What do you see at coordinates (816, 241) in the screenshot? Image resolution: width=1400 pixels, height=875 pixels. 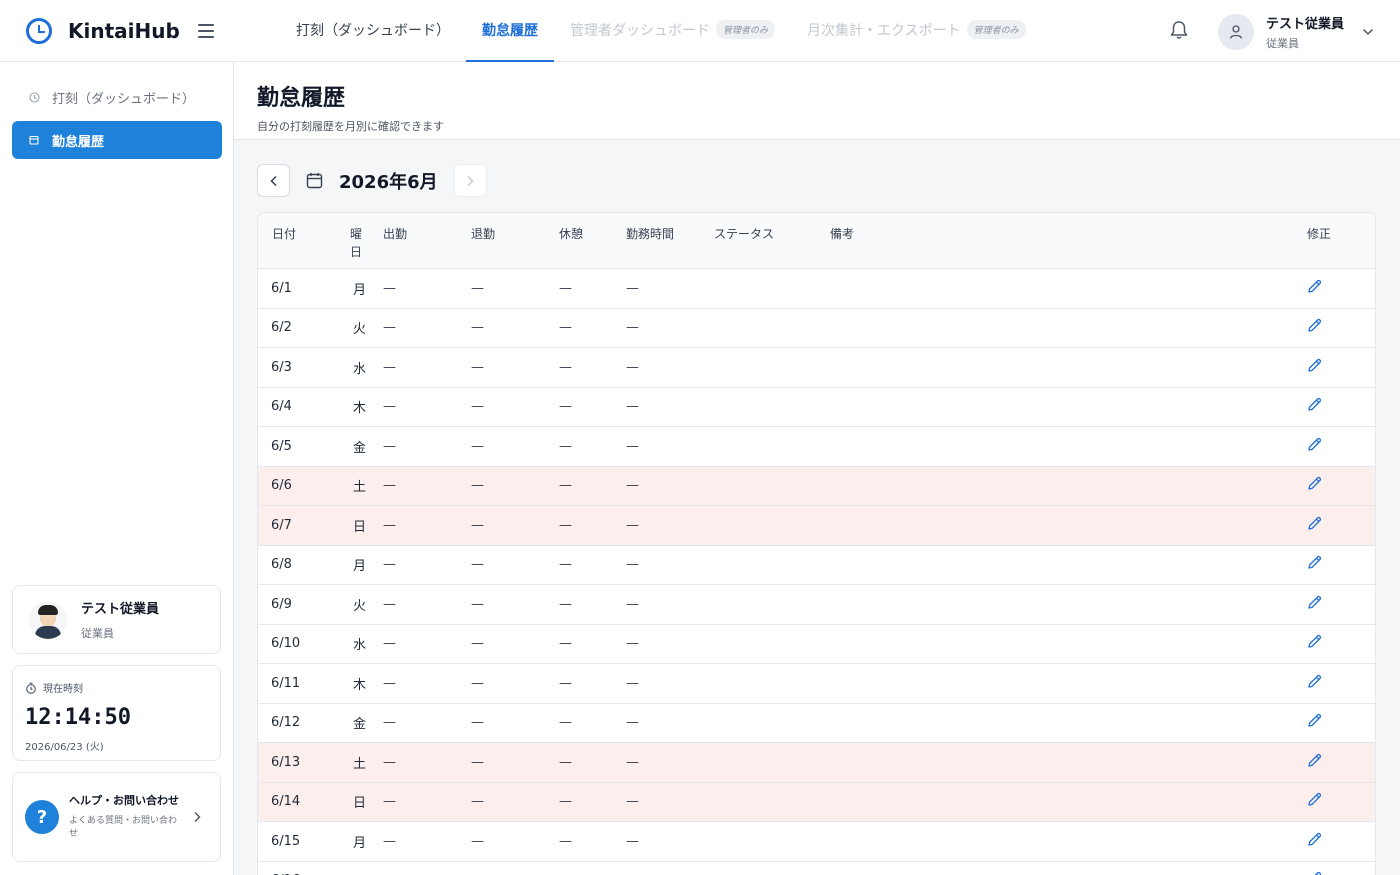 I see `table-header: 日付 曜日 出勤 退勤 休憩 勤務時間 ステータス 備考 修正` at bounding box center [816, 241].